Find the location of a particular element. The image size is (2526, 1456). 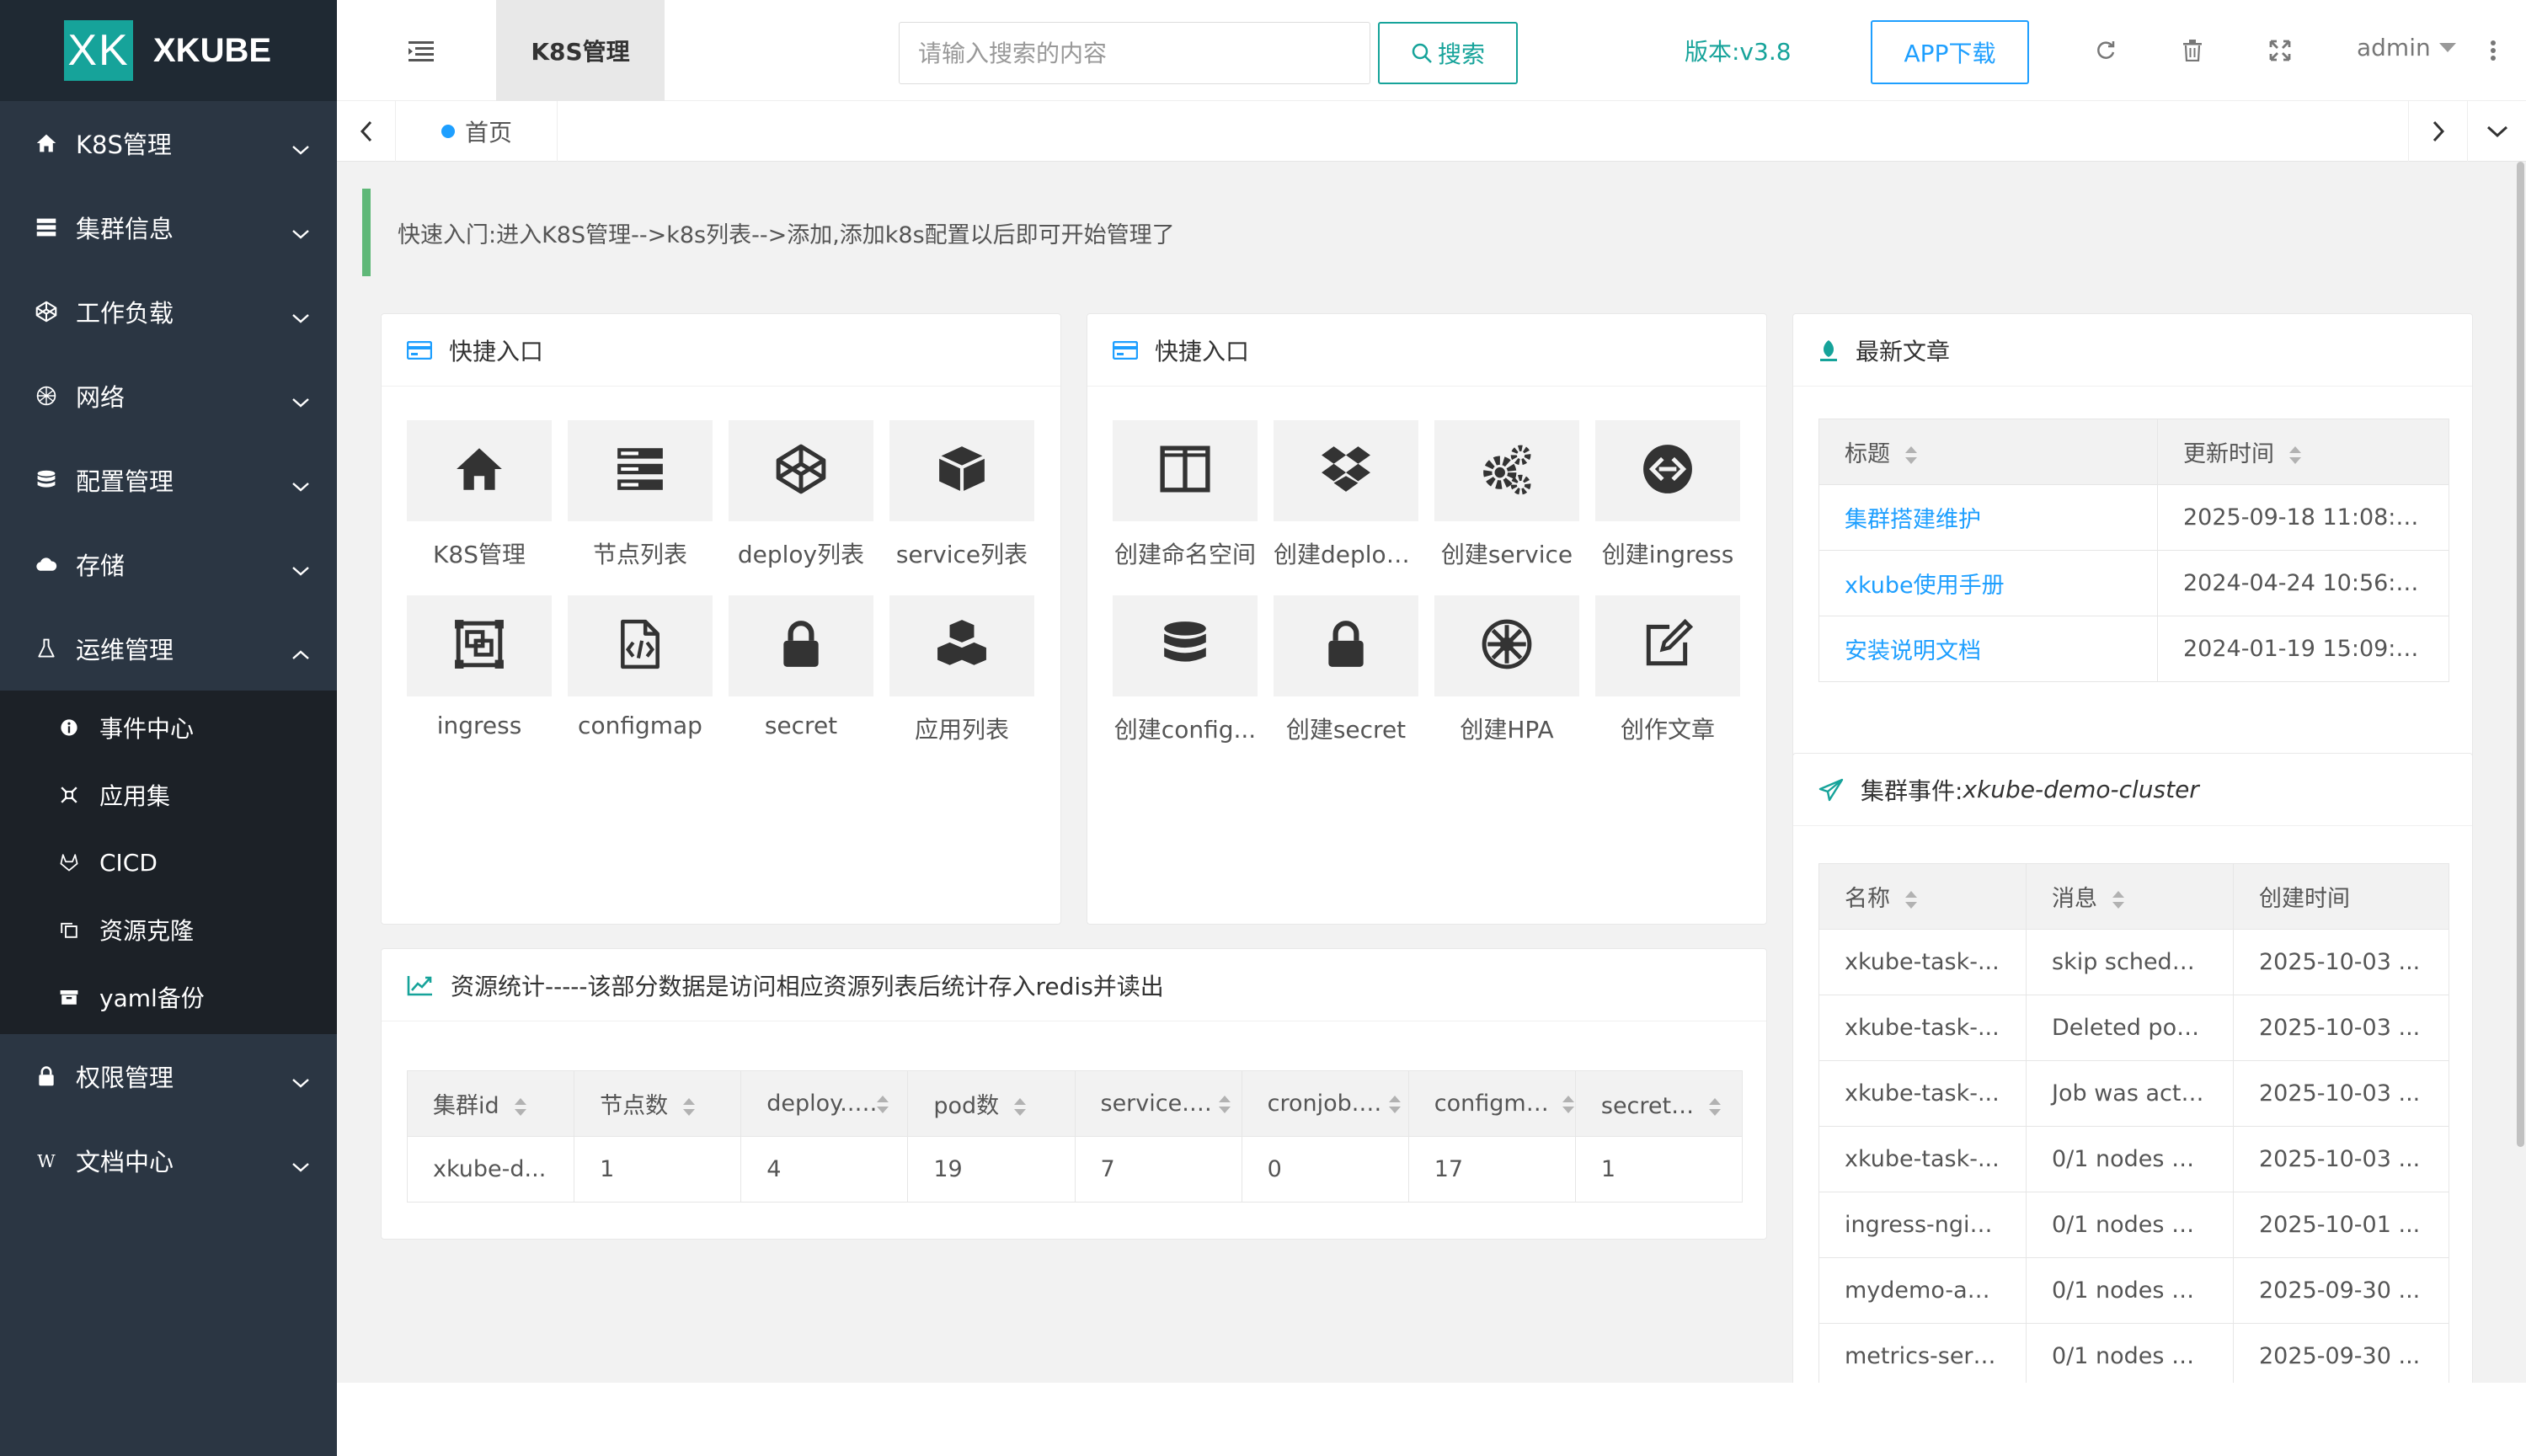

table-cell: xkube使用手册 is located at coordinates (1988, 583).